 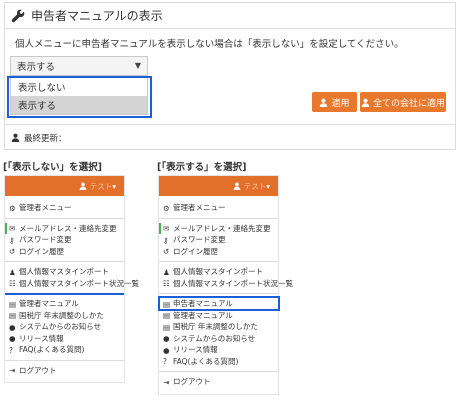 What do you see at coordinates (202, 167) in the screenshot?
I see `caption-show: [「表示する」を選択]` at bounding box center [202, 167].